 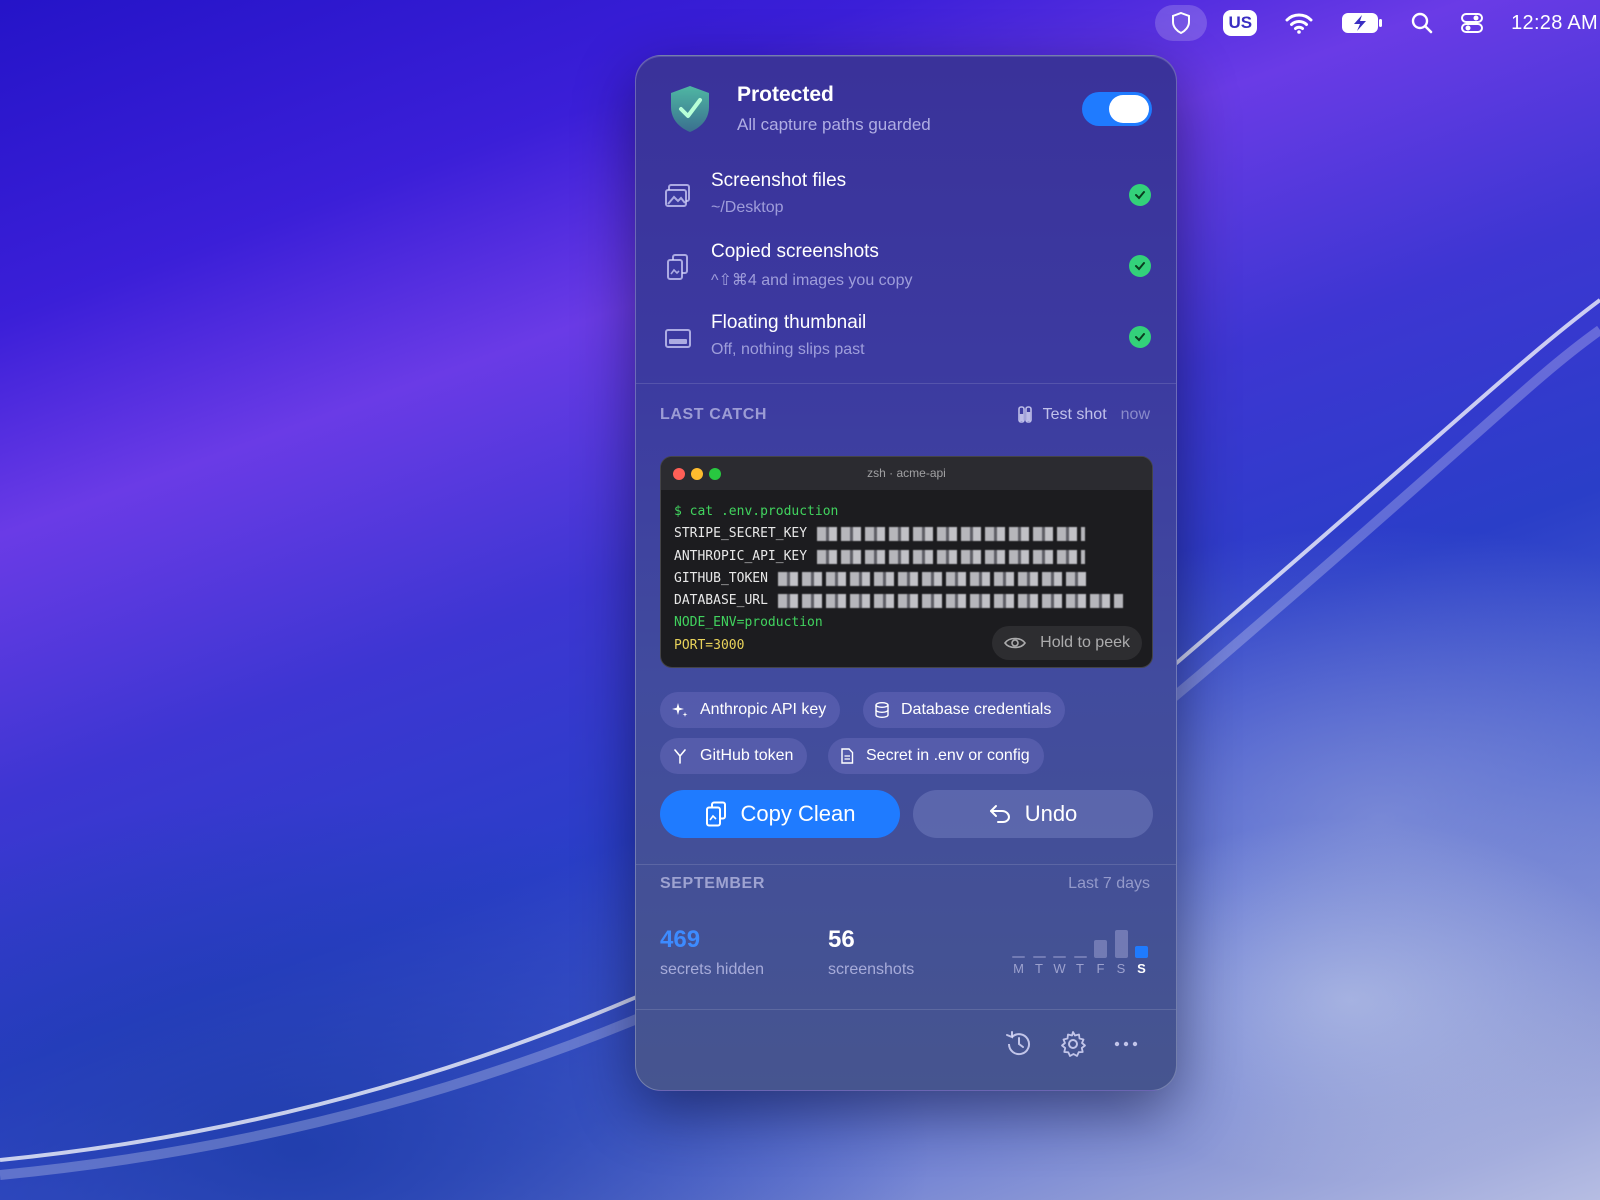 I want to click on protection-toggle, so click(x=1117, y=109).